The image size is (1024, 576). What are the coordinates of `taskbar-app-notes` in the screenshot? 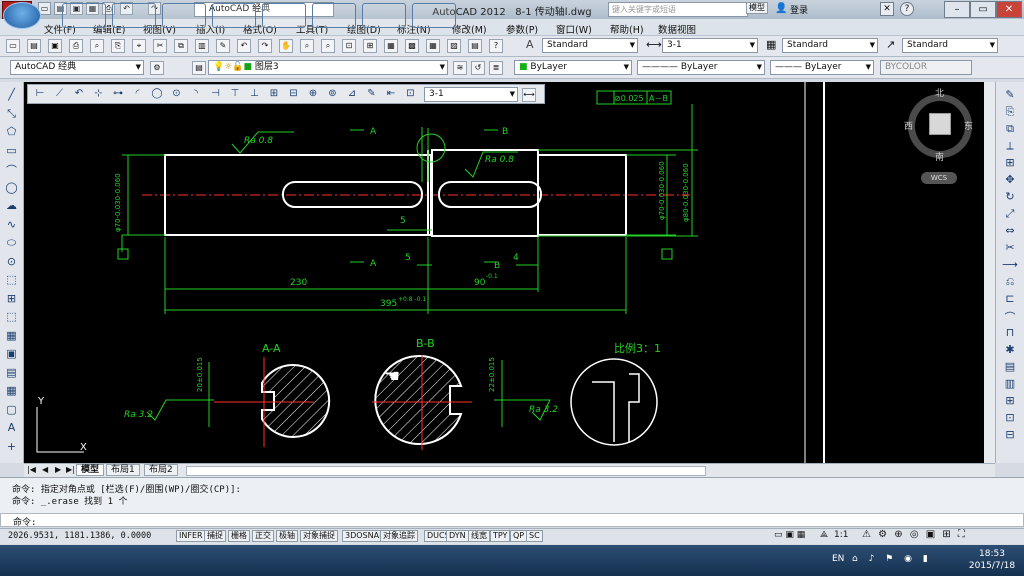 It's located at (384, 15).